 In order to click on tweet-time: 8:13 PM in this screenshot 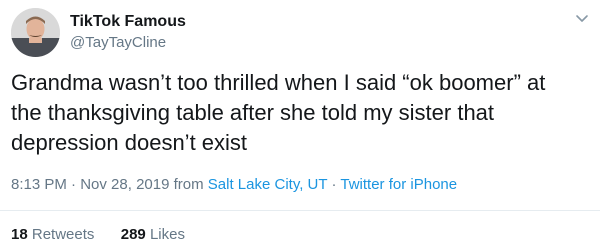, I will do `click(39, 184)`.